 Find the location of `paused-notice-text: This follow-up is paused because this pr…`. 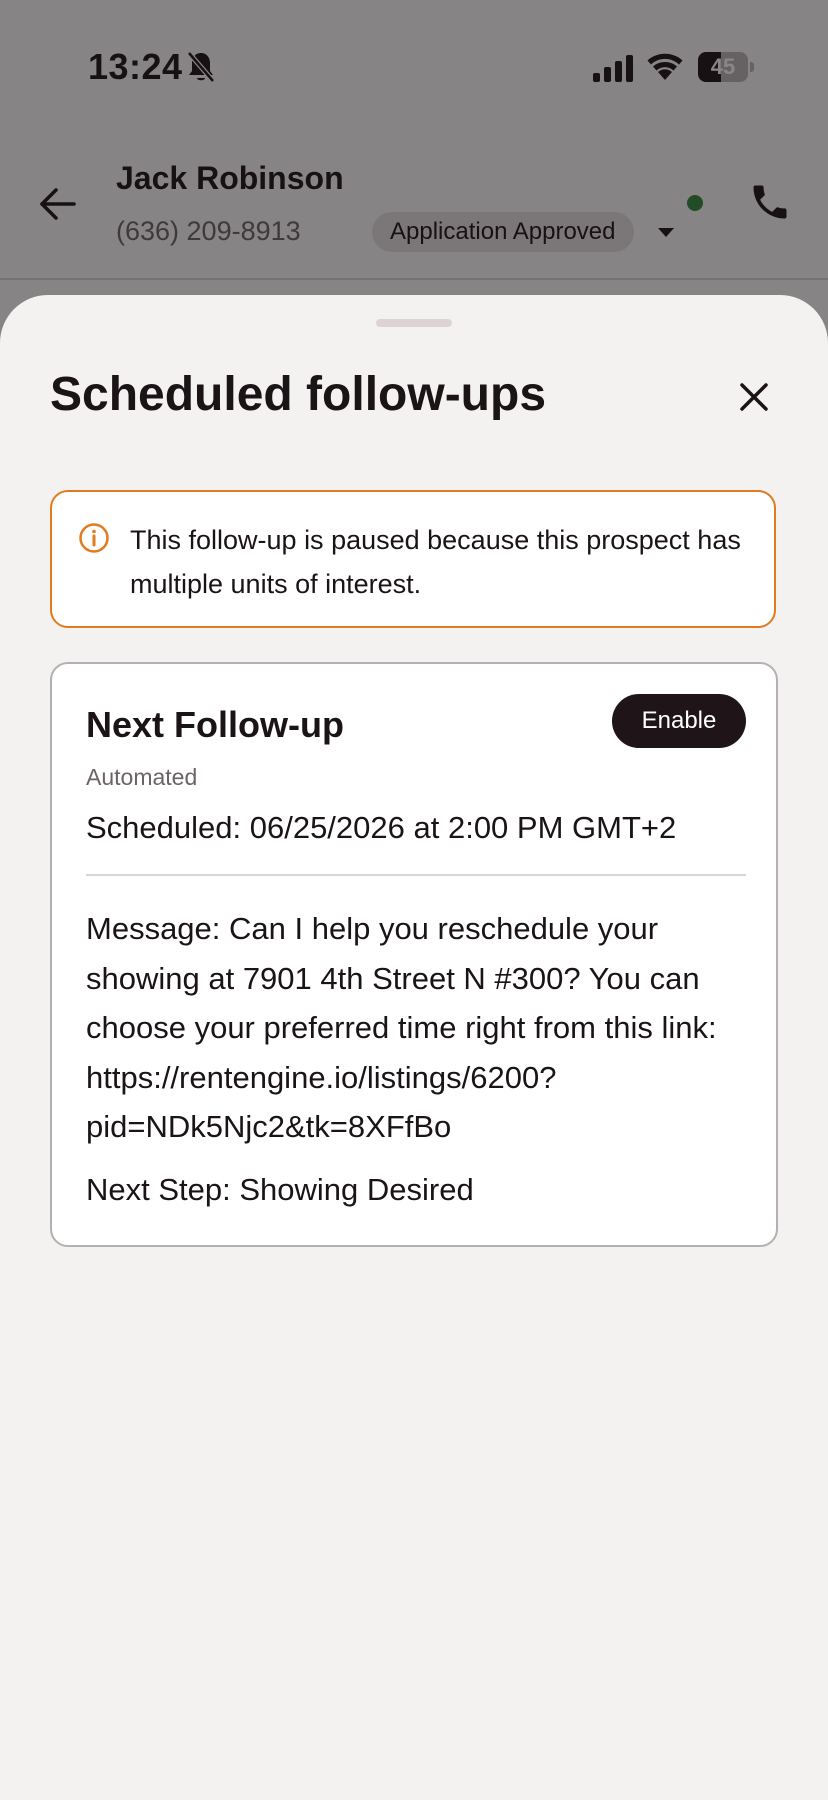

paused-notice-text: This follow-up is paused because this pr… is located at coordinates (435, 562).